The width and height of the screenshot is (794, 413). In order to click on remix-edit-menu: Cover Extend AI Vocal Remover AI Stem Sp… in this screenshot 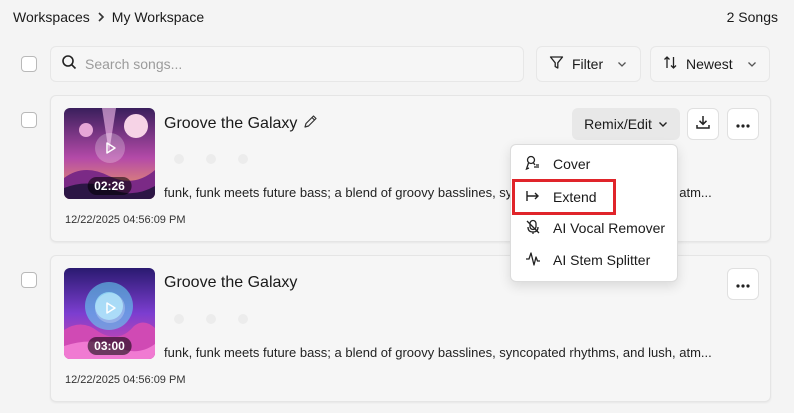, I will do `click(594, 213)`.